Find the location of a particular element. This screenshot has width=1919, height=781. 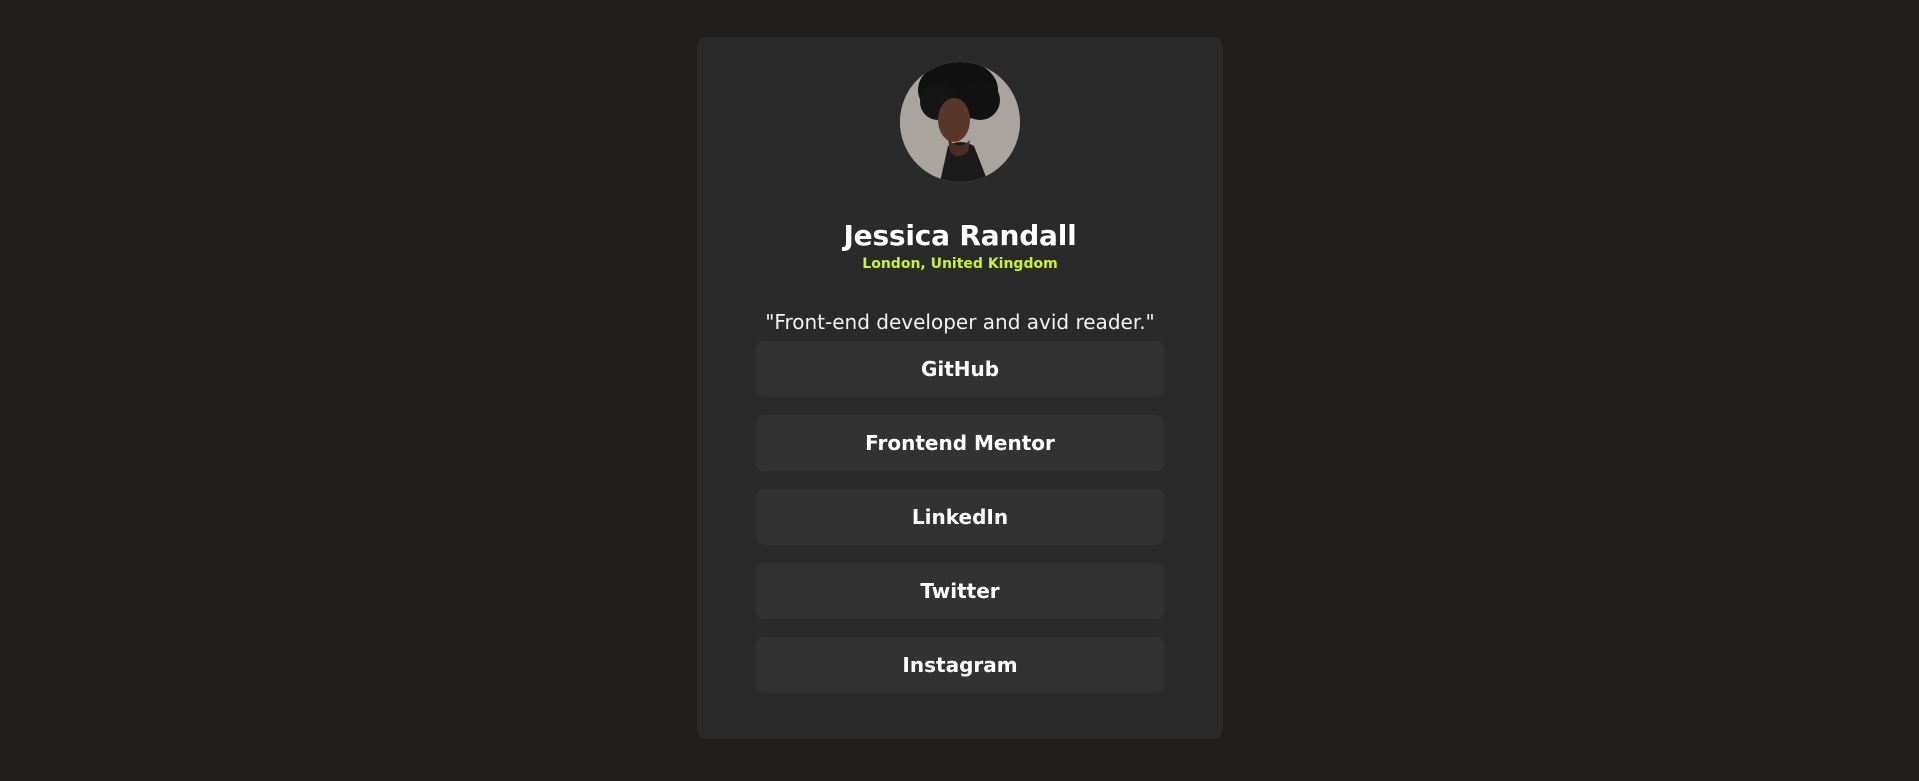

profile-name: Jessica Randall is located at coordinates (960, 235).